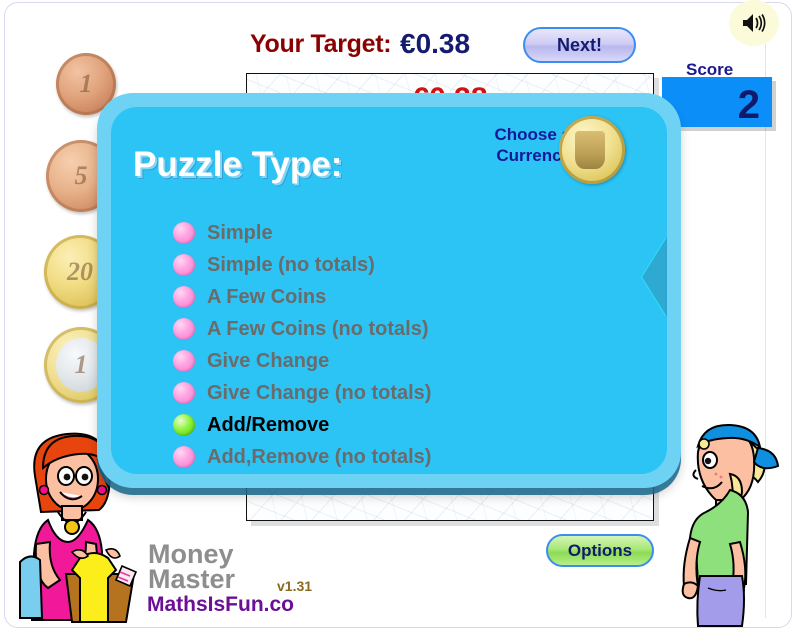 The height and width of the screenshot is (638, 796). Describe the element at coordinates (319, 456) in the screenshot. I see `option-label-add-remove-no-totals: Add,Remove (no totals)` at that location.